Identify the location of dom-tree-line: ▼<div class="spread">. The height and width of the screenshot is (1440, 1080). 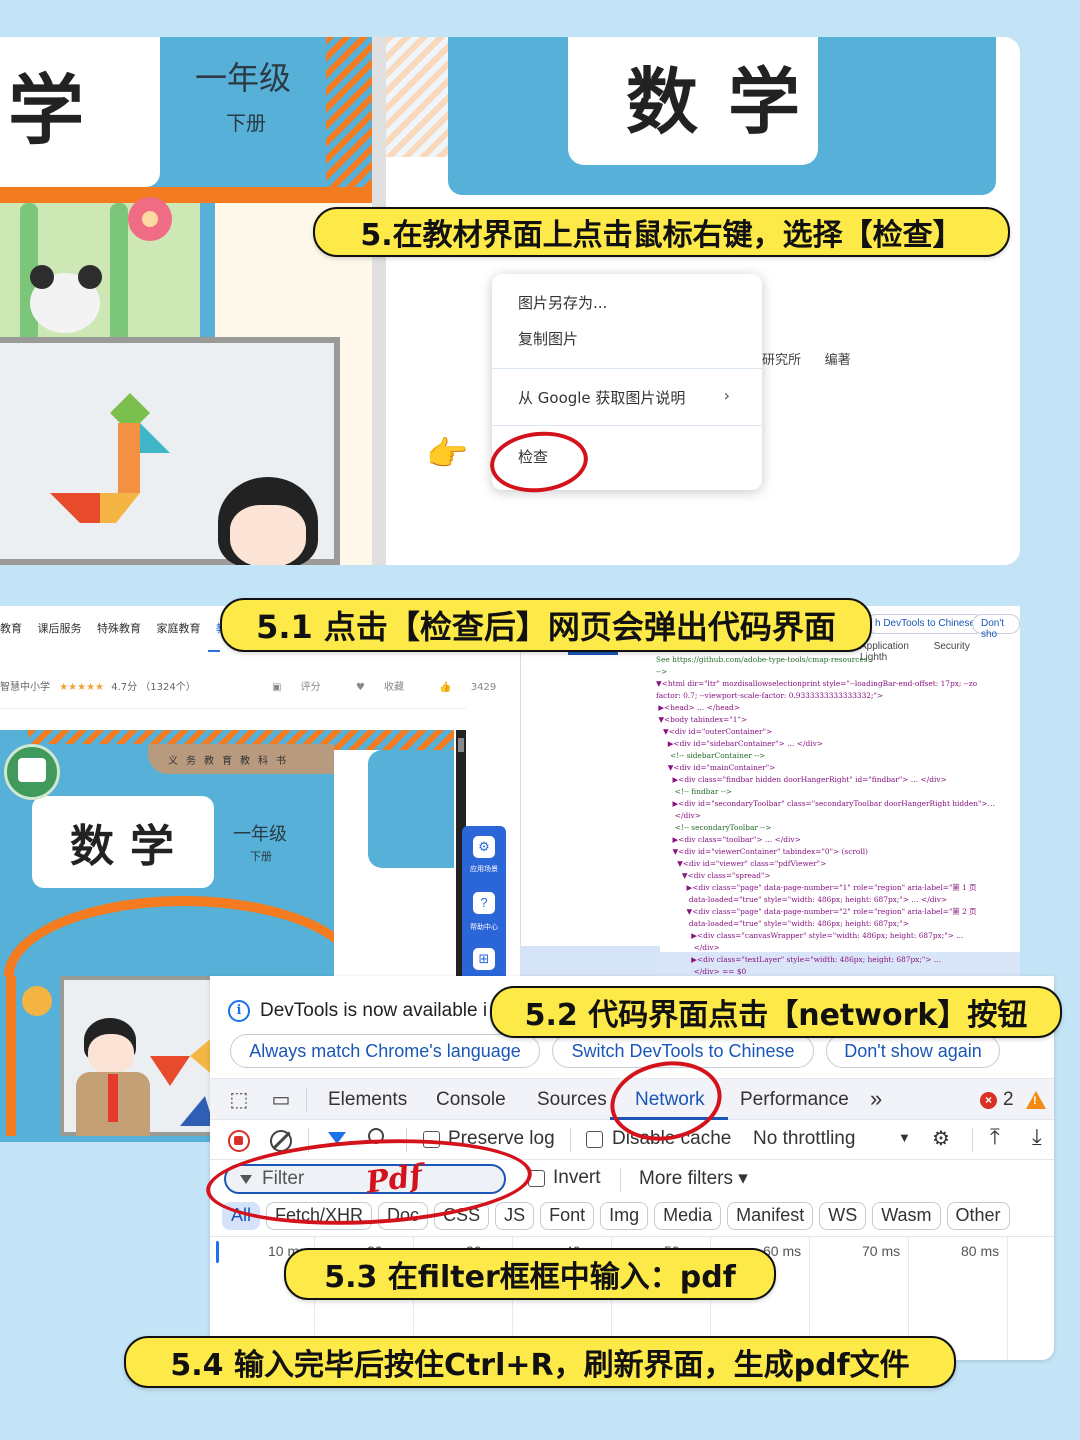
(838, 876).